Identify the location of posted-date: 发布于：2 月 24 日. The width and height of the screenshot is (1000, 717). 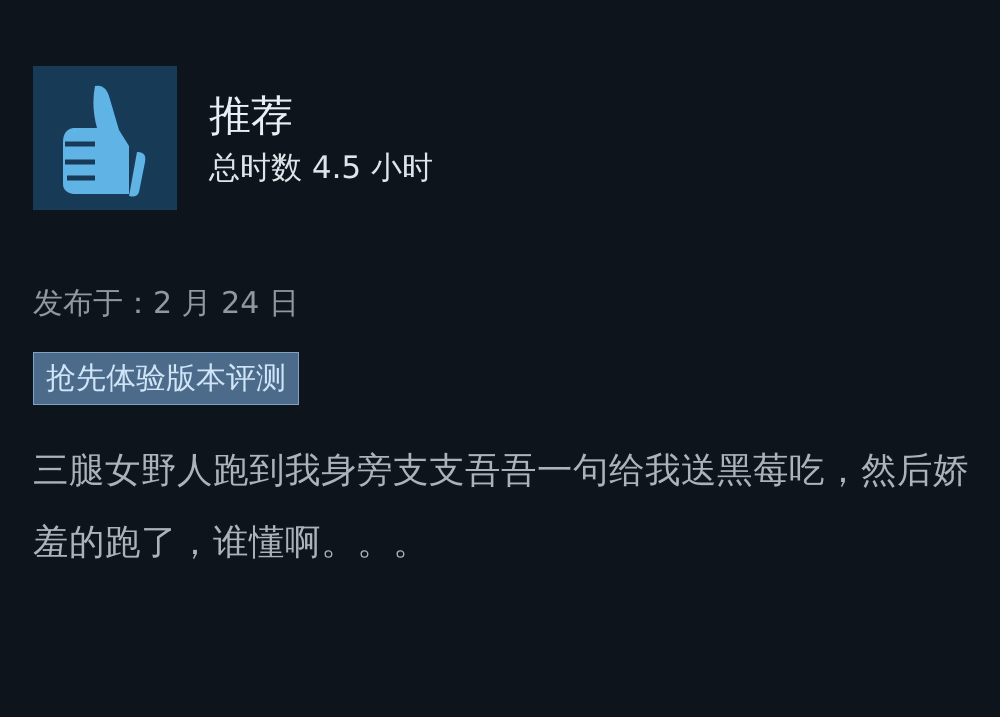
(166, 304).